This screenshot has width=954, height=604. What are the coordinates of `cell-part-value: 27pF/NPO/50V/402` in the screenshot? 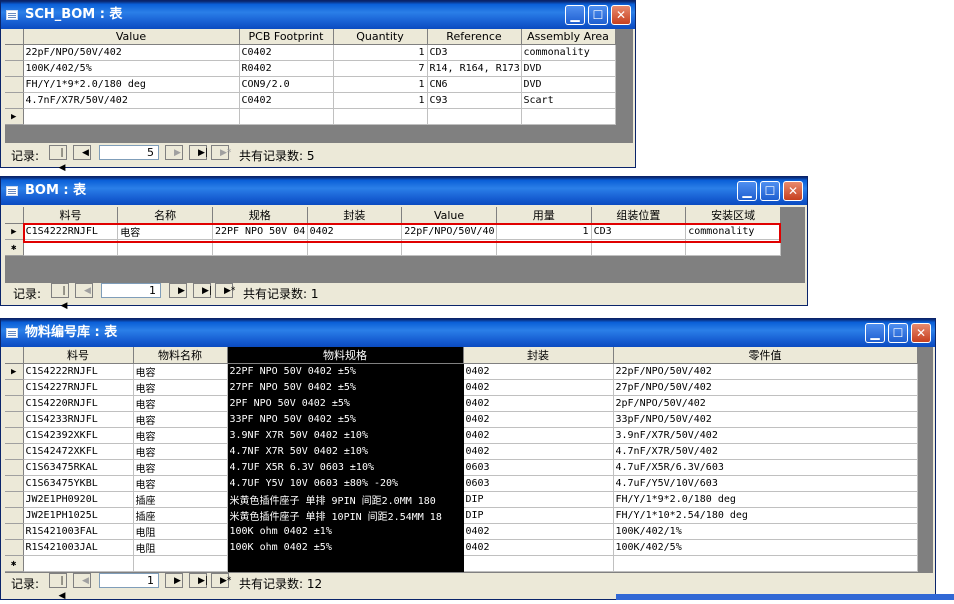 It's located at (765, 387).